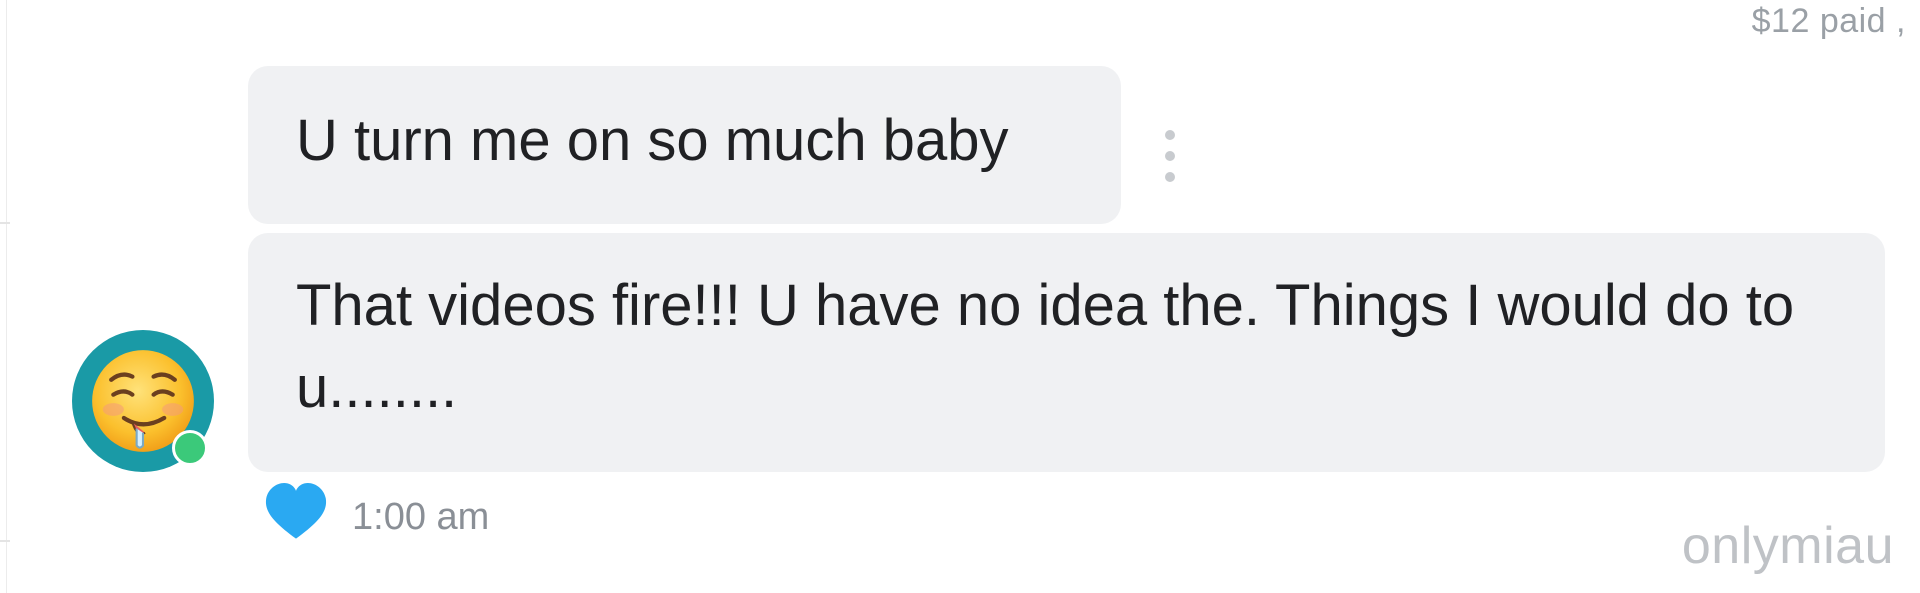 This screenshot has height=593, width=1920. I want to click on watermark: onlymiau, so click(1787, 546).